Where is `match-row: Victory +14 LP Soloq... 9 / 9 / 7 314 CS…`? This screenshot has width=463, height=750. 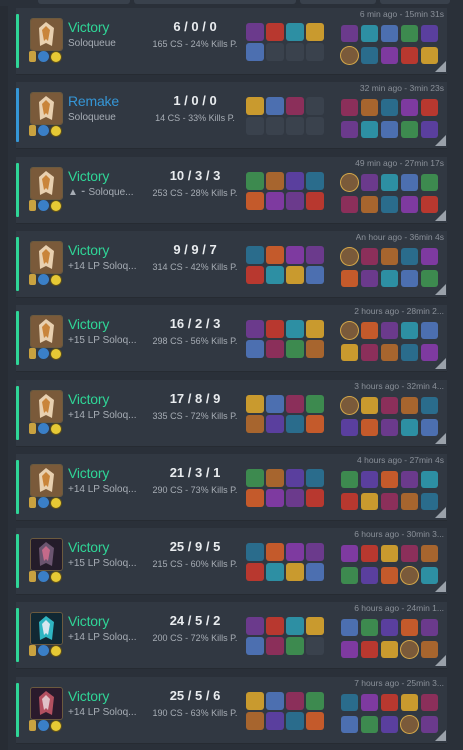 match-row: Victory +14 LP Soloq... 9 / 9 / 7 314 CS… is located at coordinates (231, 264).